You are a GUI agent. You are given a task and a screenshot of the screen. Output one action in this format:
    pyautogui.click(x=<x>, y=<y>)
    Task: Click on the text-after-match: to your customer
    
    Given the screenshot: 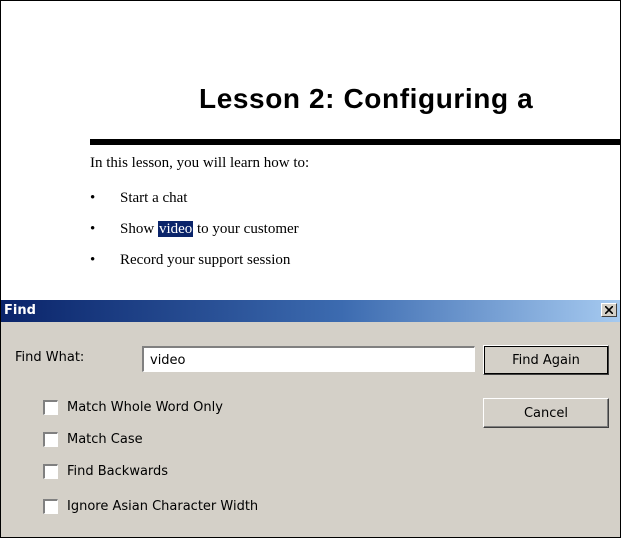 What is the action you would take?
    pyautogui.click(x=246, y=229)
    